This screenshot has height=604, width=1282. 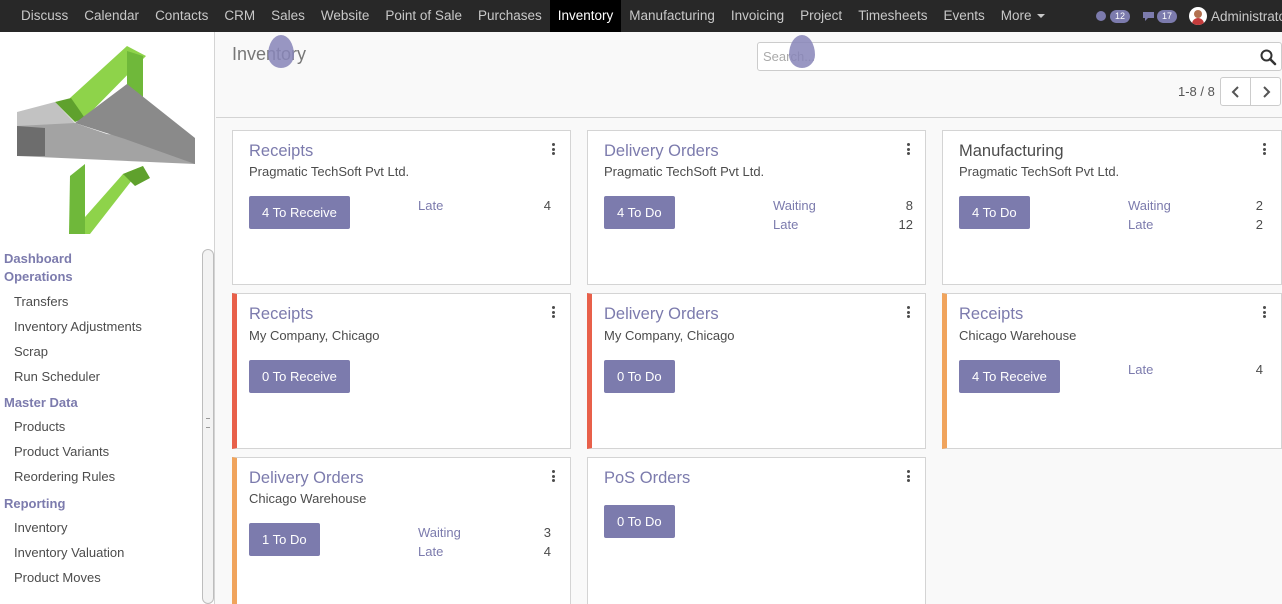 What do you see at coordinates (1040, 16) in the screenshot?
I see `caret-down-icon` at bounding box center [1040, 16].